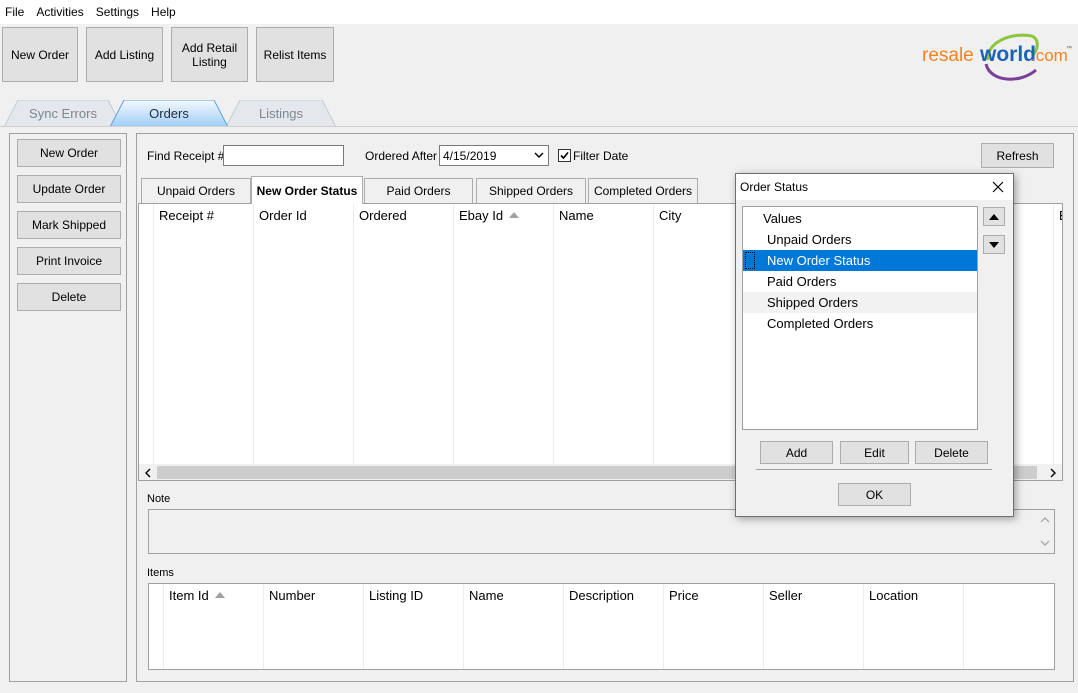 Image resolution: width=1078 pixels, height=693 pixels. What do you see at coordinates (951, 452) in the screenshot?
I see `delete-value-button: Delete` at bounding box center [951, 452].